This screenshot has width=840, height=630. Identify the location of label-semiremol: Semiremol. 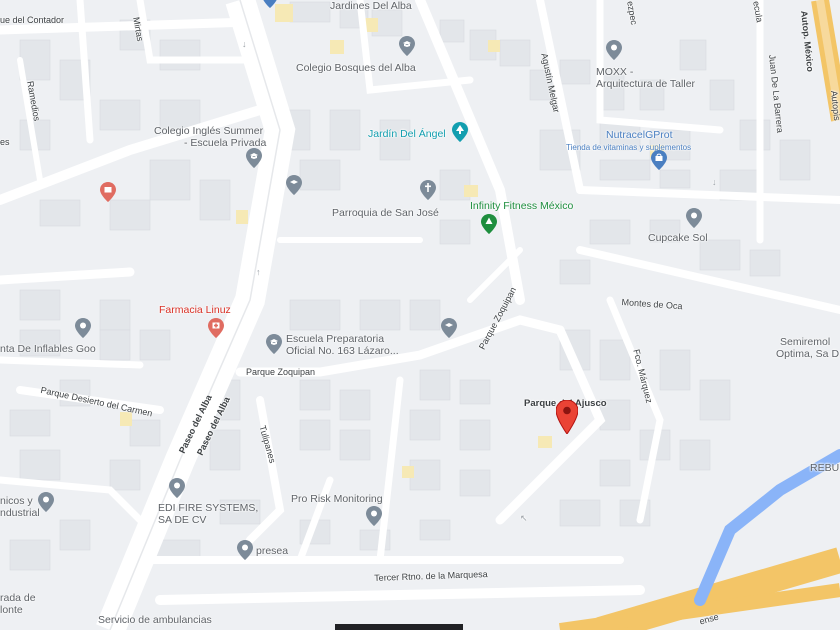
(805, 342).